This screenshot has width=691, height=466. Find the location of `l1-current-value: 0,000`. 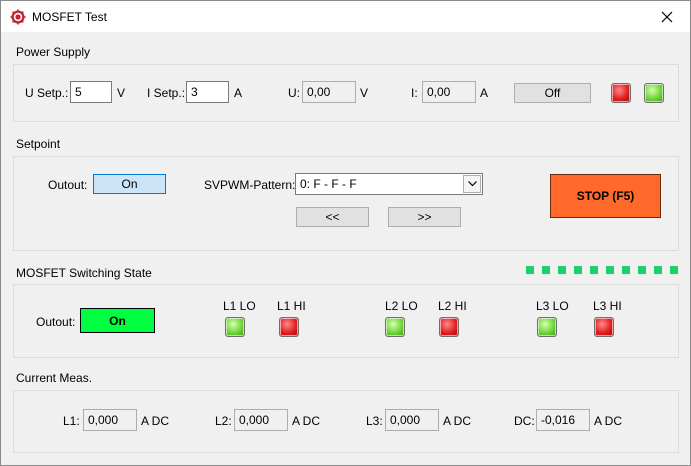

l1-current-value: 0,000 is located at coordinates (110, 420).